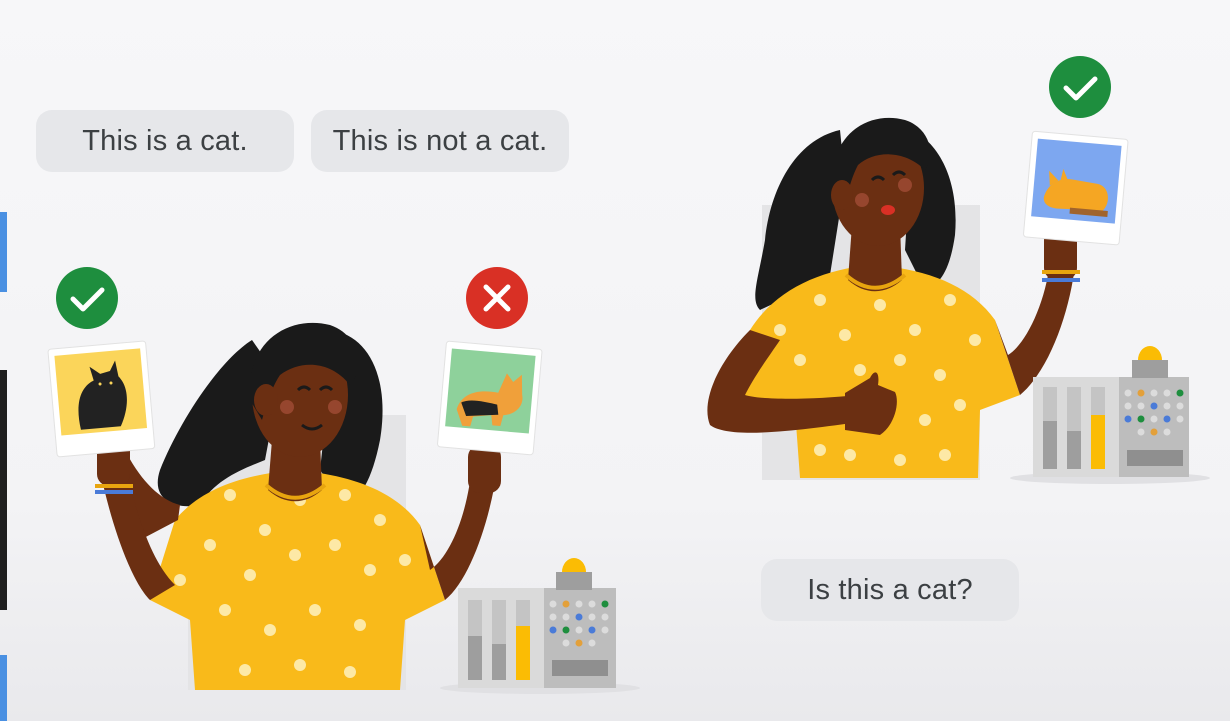  What do you see at coordinates (1080, 87) in the screenshot?
I see `check-badge-right` at bounding box center [1080, 87].